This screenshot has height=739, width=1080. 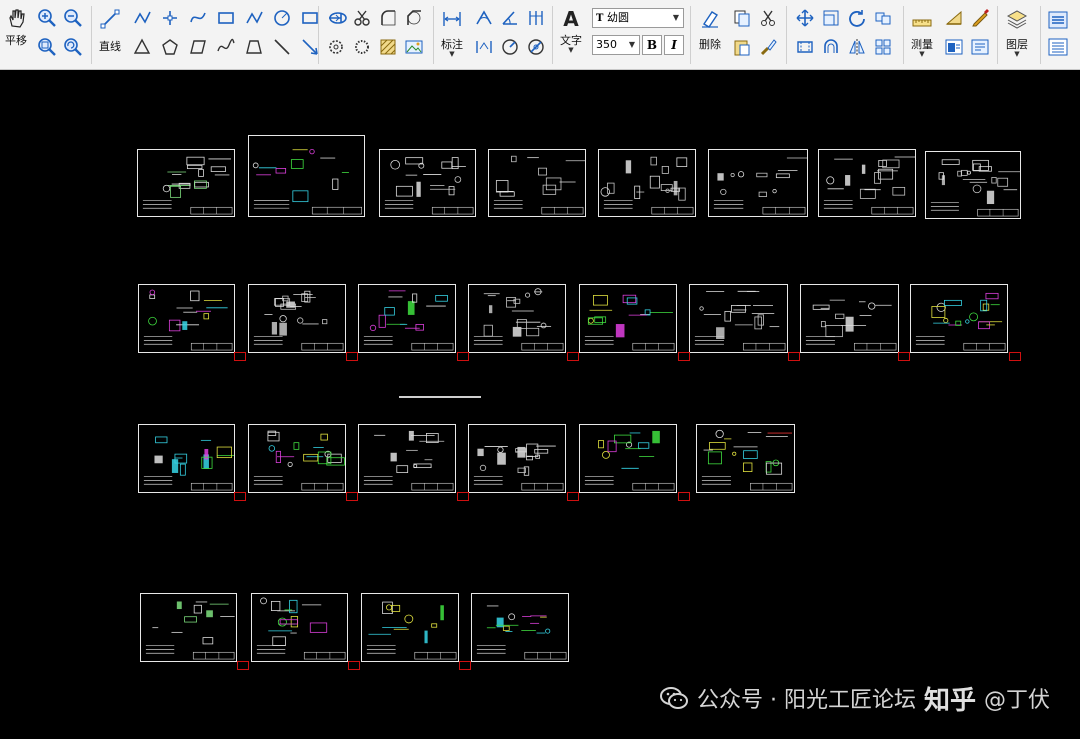 What do you see at coordinates (414, 47) in the screenshot?
I see `insert-image-button` at bounding box center [414, 47].